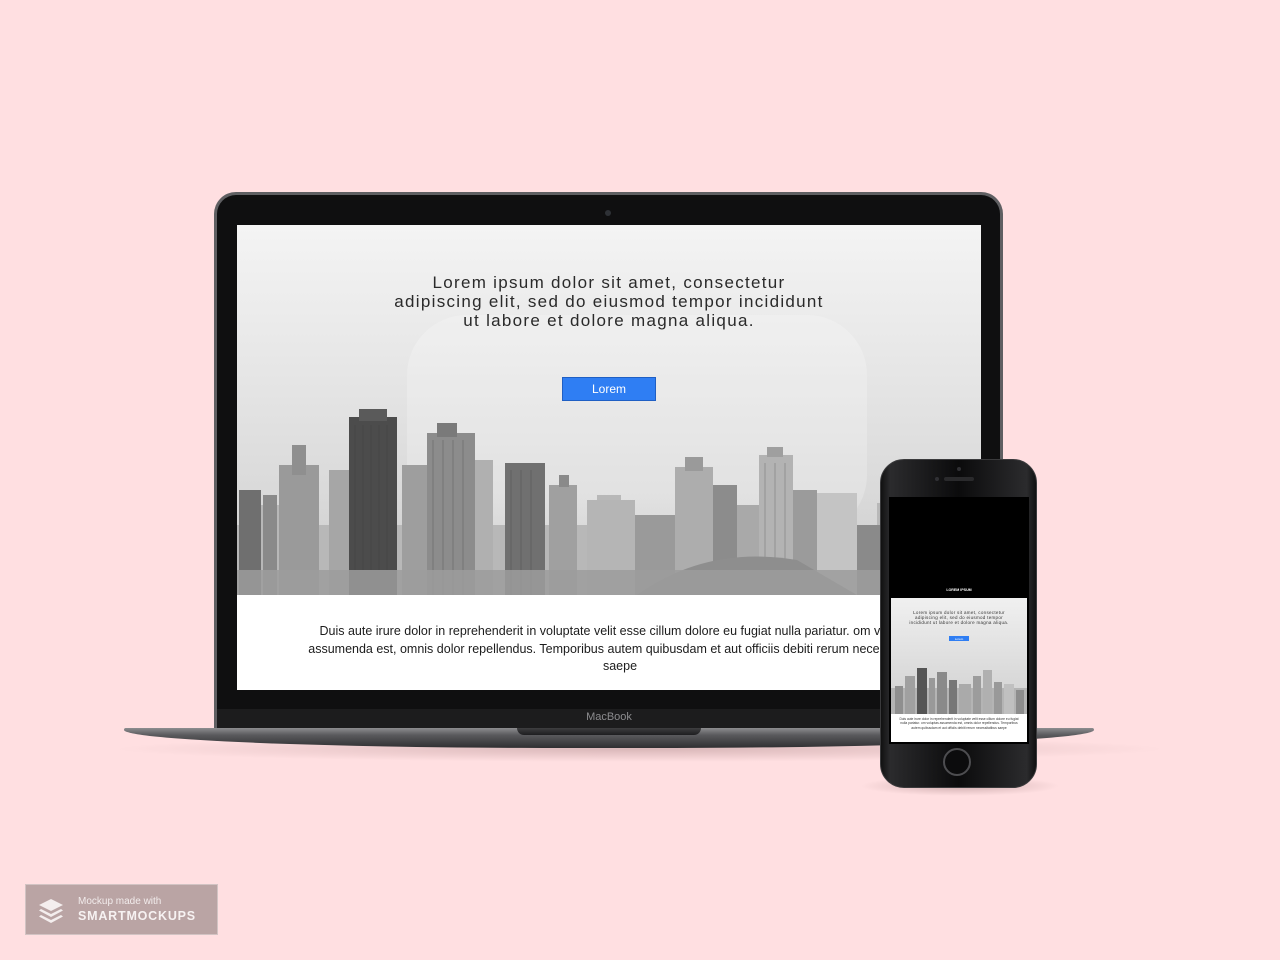  What do you see at coordinates (608, 213) in the screenshot?
I see `laptop-camera` at bounding box center [608, 213].